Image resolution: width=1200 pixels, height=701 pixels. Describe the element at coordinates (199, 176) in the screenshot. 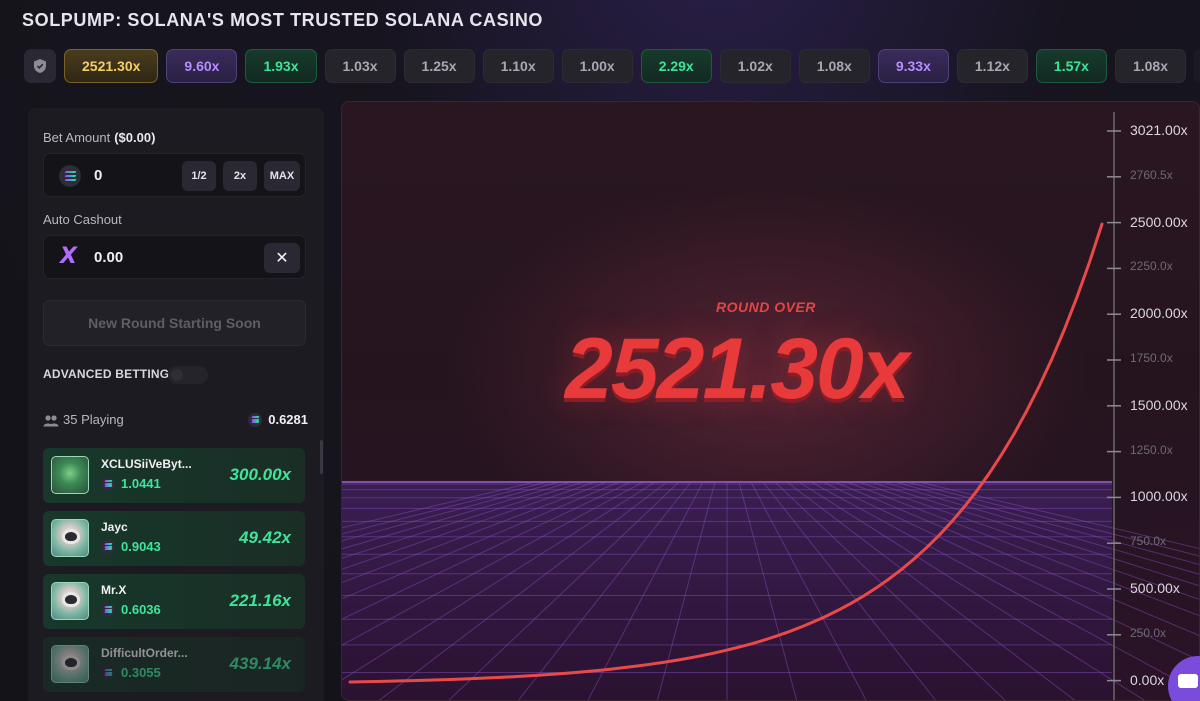

I see `half-bet-button: 1/2` at that location.